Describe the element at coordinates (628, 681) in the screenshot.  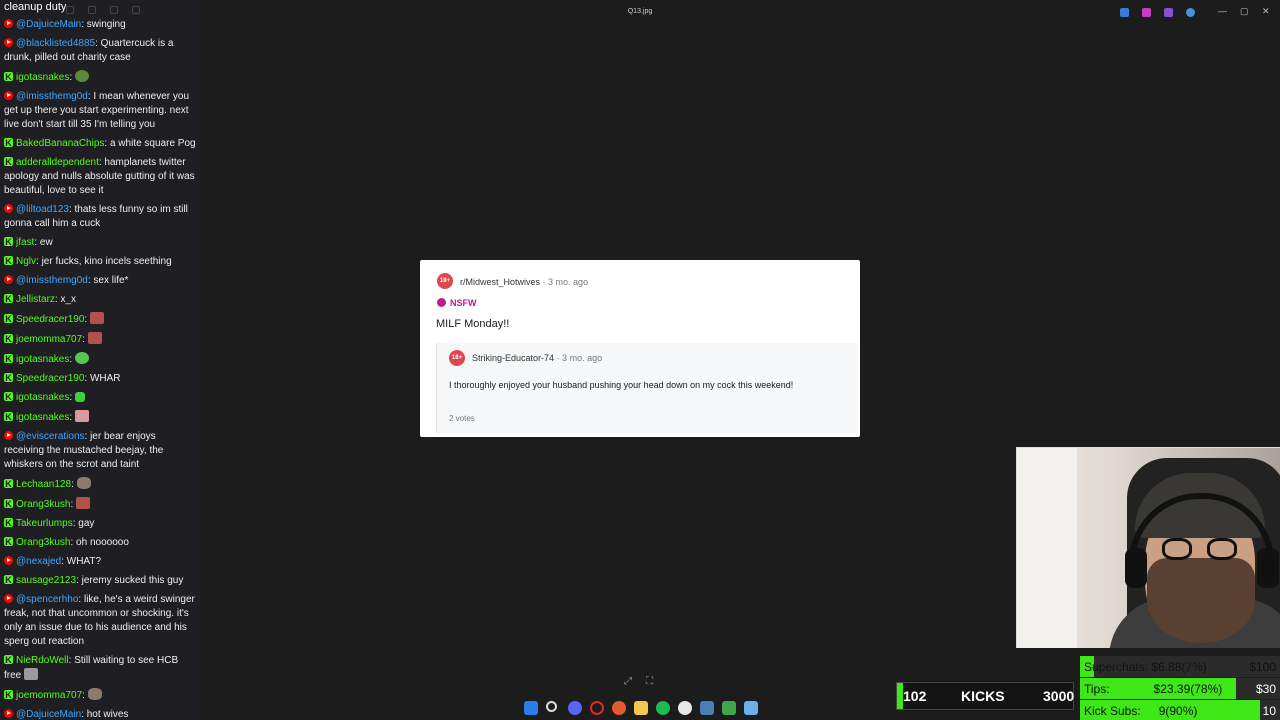
I see `fit-to-window-icon: ⤢` at that location.